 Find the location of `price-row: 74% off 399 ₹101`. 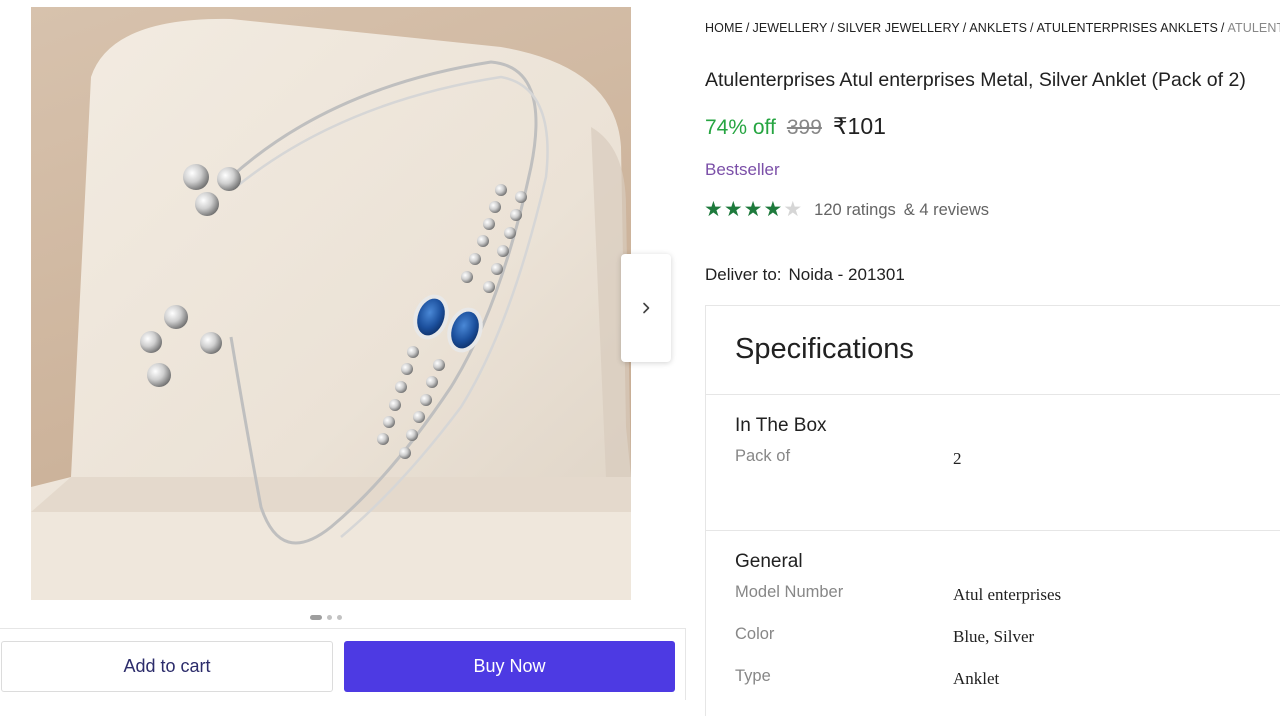

price-row: 74% off 399 ₹101 is located at coordinates (795, 126).